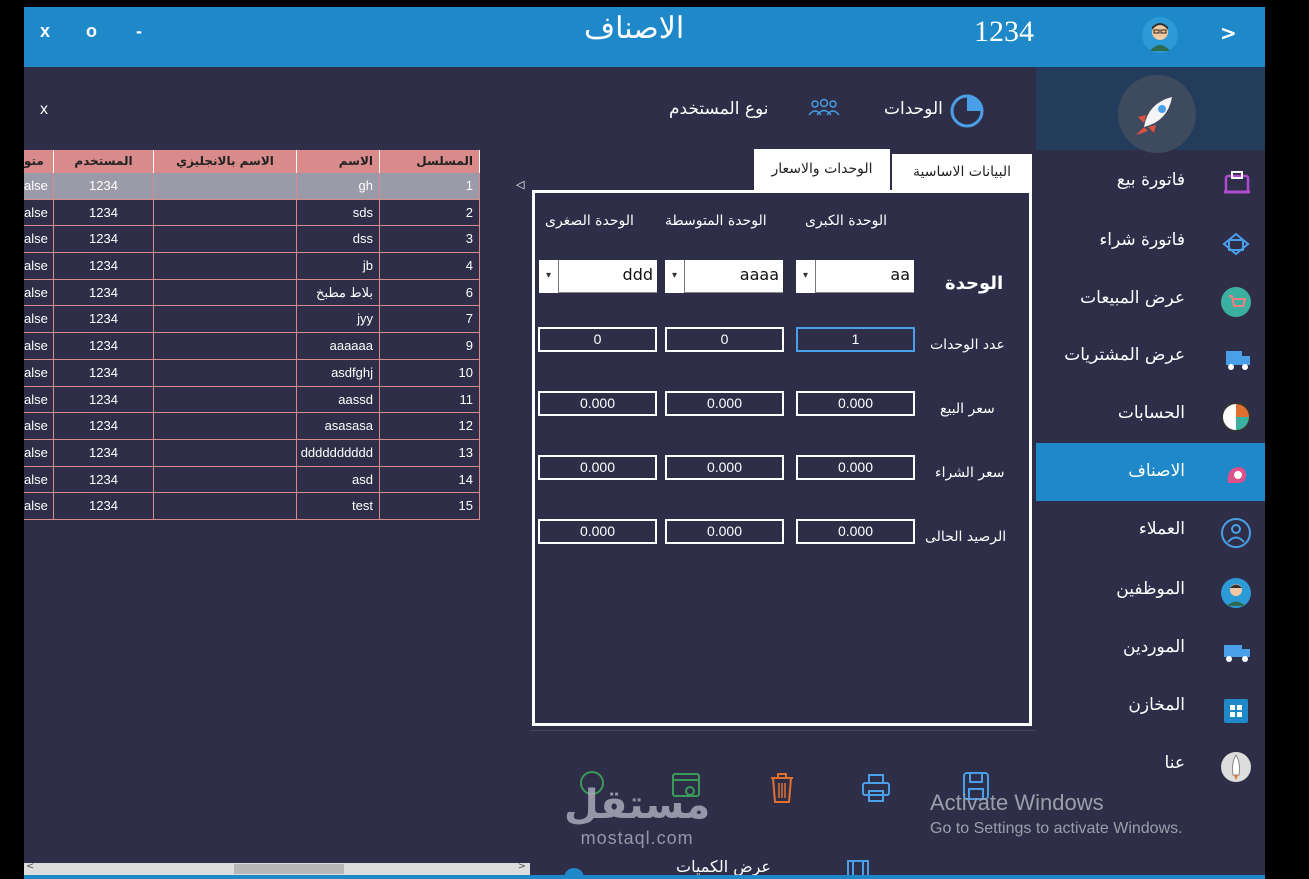 This screenshot has height=879, width=1309. I want to click on table-row: alse 1234 aaaaaa 9, so click(252, 346).